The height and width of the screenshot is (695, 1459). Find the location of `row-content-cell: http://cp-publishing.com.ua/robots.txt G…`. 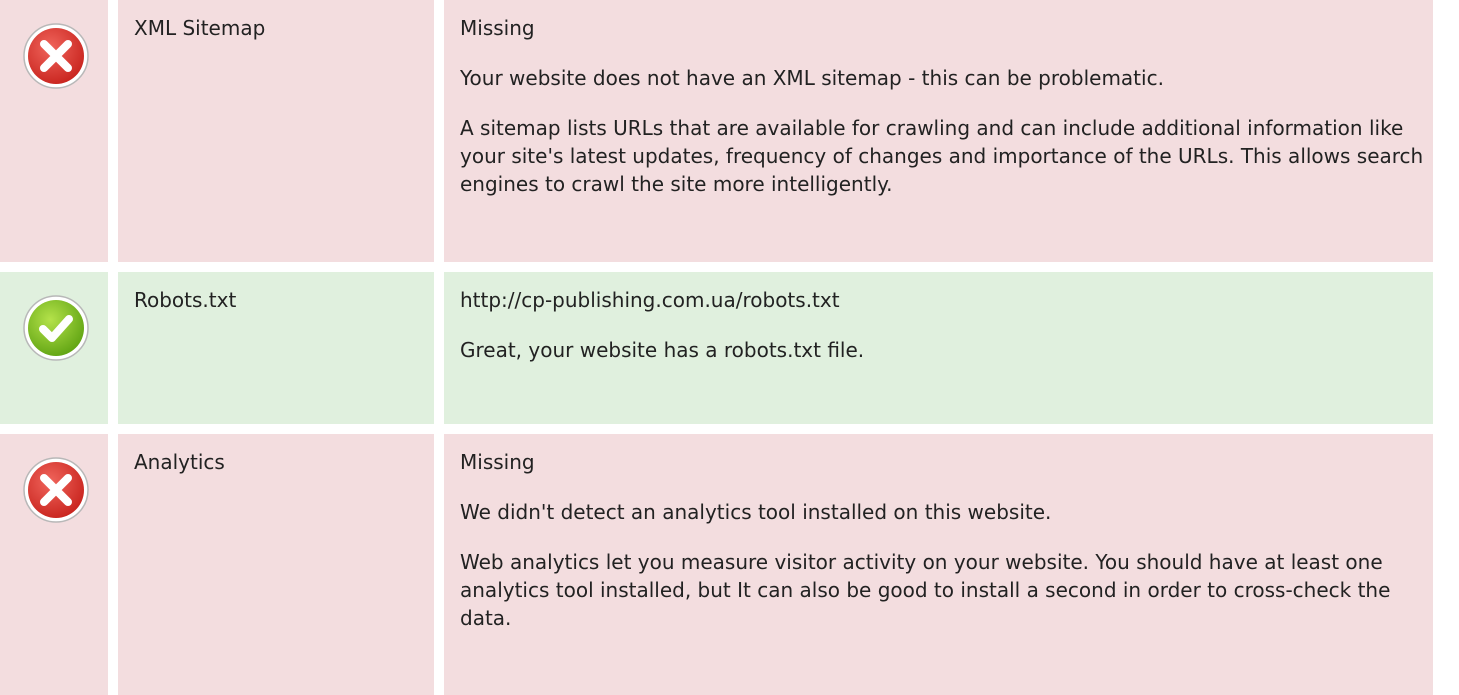

row-content-cell: http://cp-publishing.com.ua/robots.txt G… is located at coordinates (938, 348).